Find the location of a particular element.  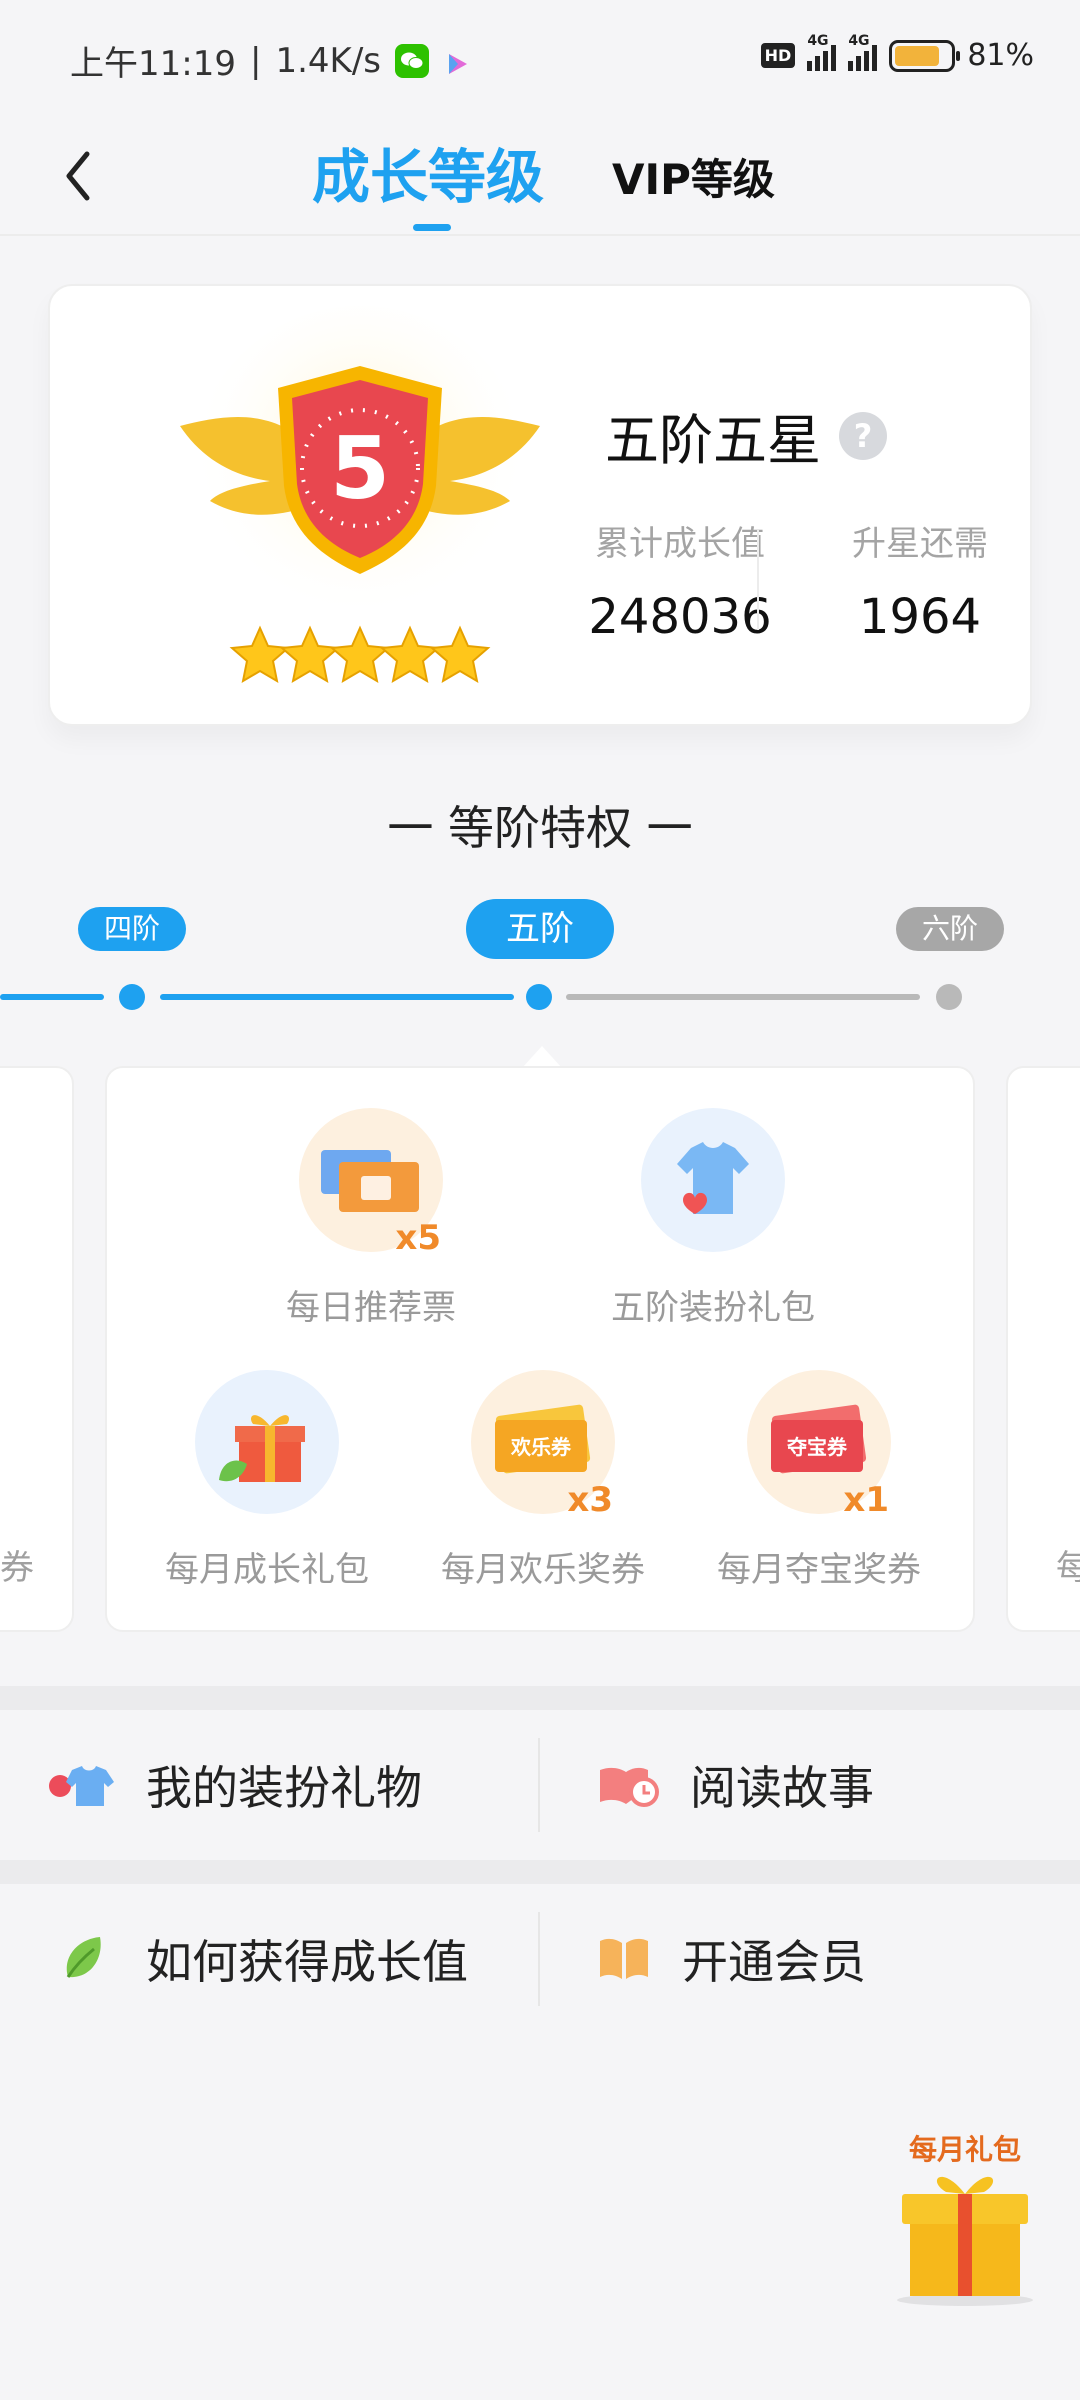

section-title: 一 等阶特权 一 is located at coordinates (540, 828).